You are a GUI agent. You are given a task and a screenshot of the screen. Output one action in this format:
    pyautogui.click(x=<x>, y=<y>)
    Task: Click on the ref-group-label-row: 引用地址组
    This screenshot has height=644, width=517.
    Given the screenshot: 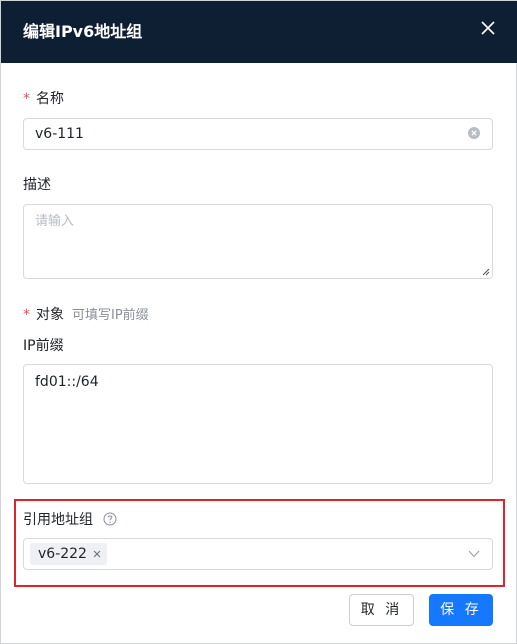 What is the action you would take?
    pyautogui.click(x=70, y=520)
    